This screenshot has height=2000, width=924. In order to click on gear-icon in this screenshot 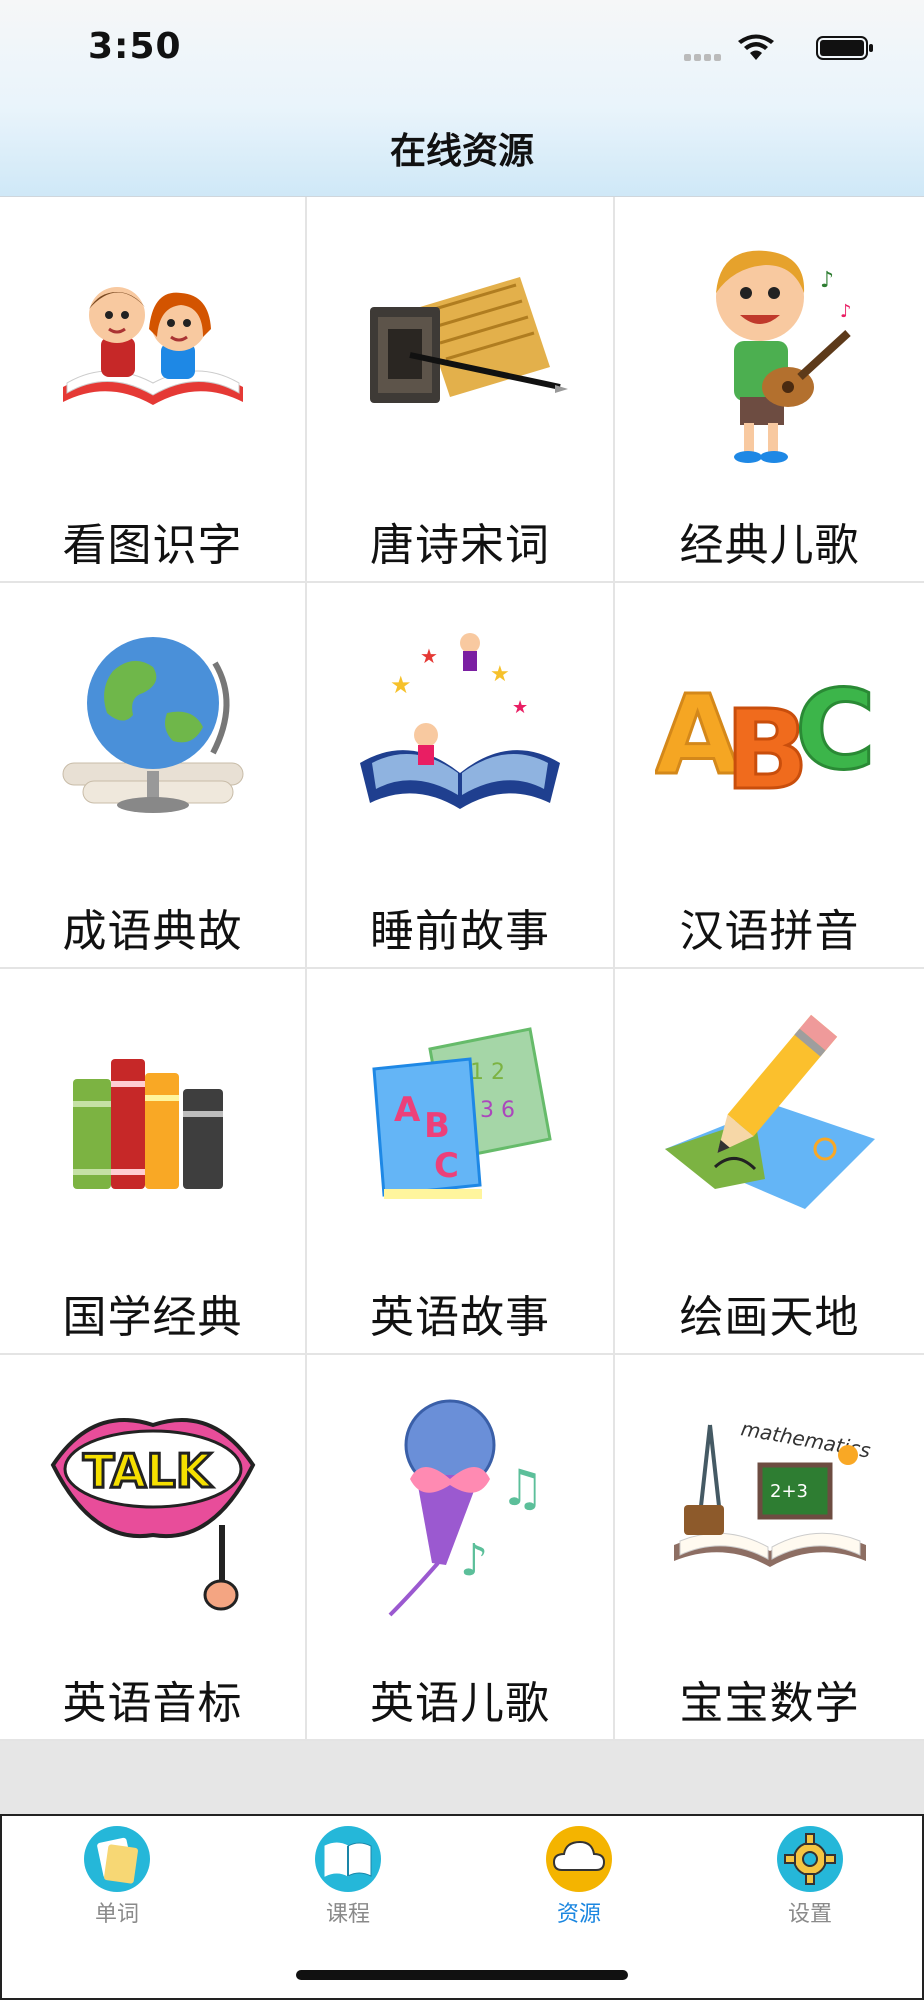, I will do `click(810, 1859)`.